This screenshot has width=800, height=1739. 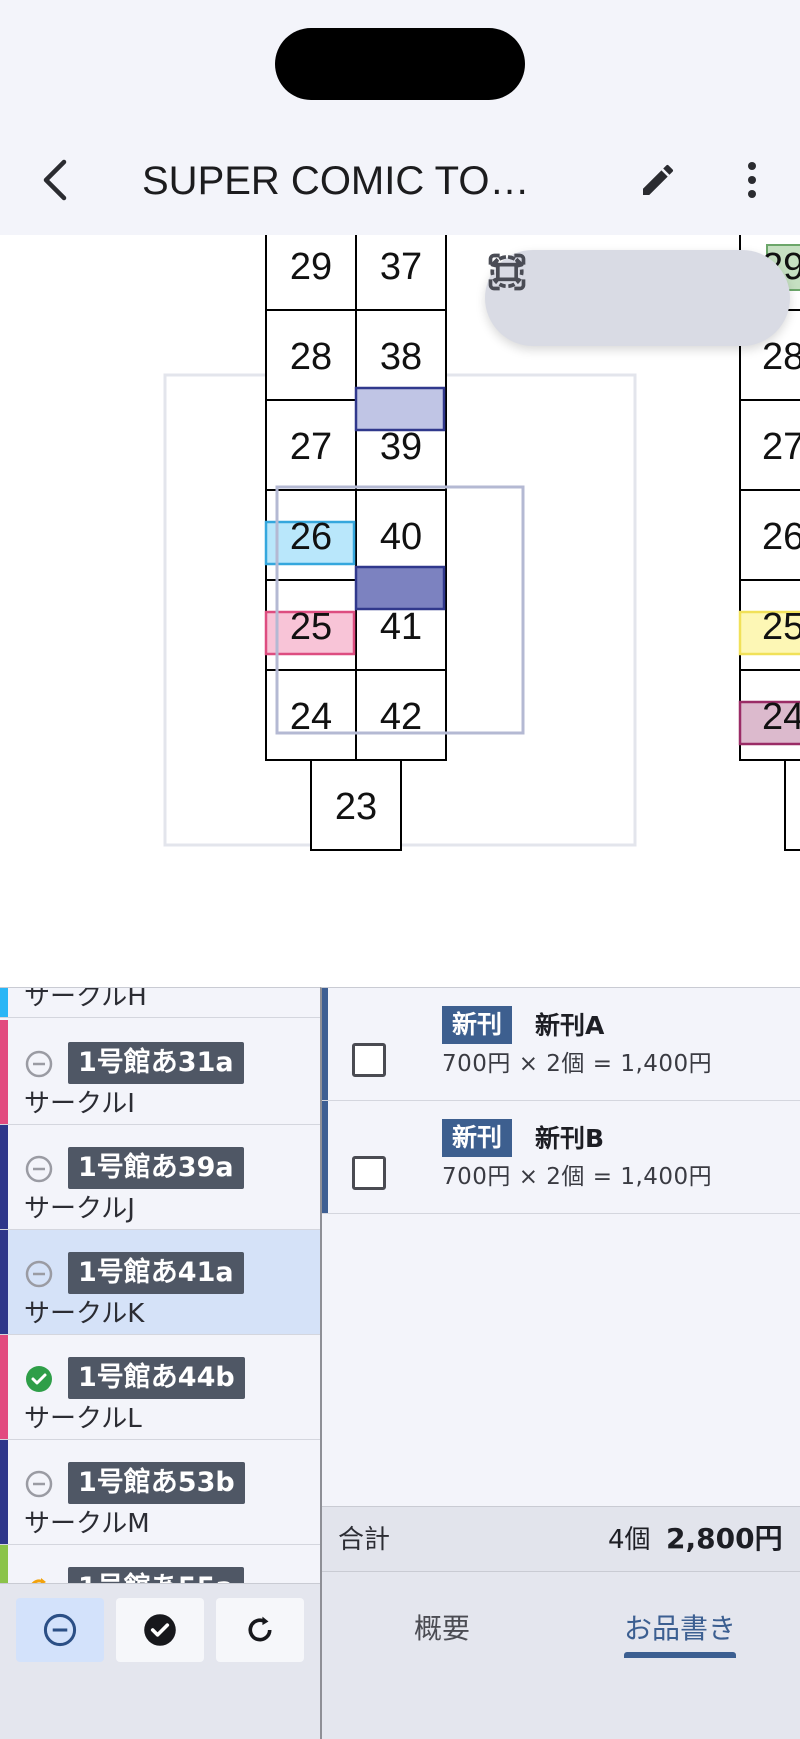 I want to click on done-status-icon, so click(x=39, y=1379).